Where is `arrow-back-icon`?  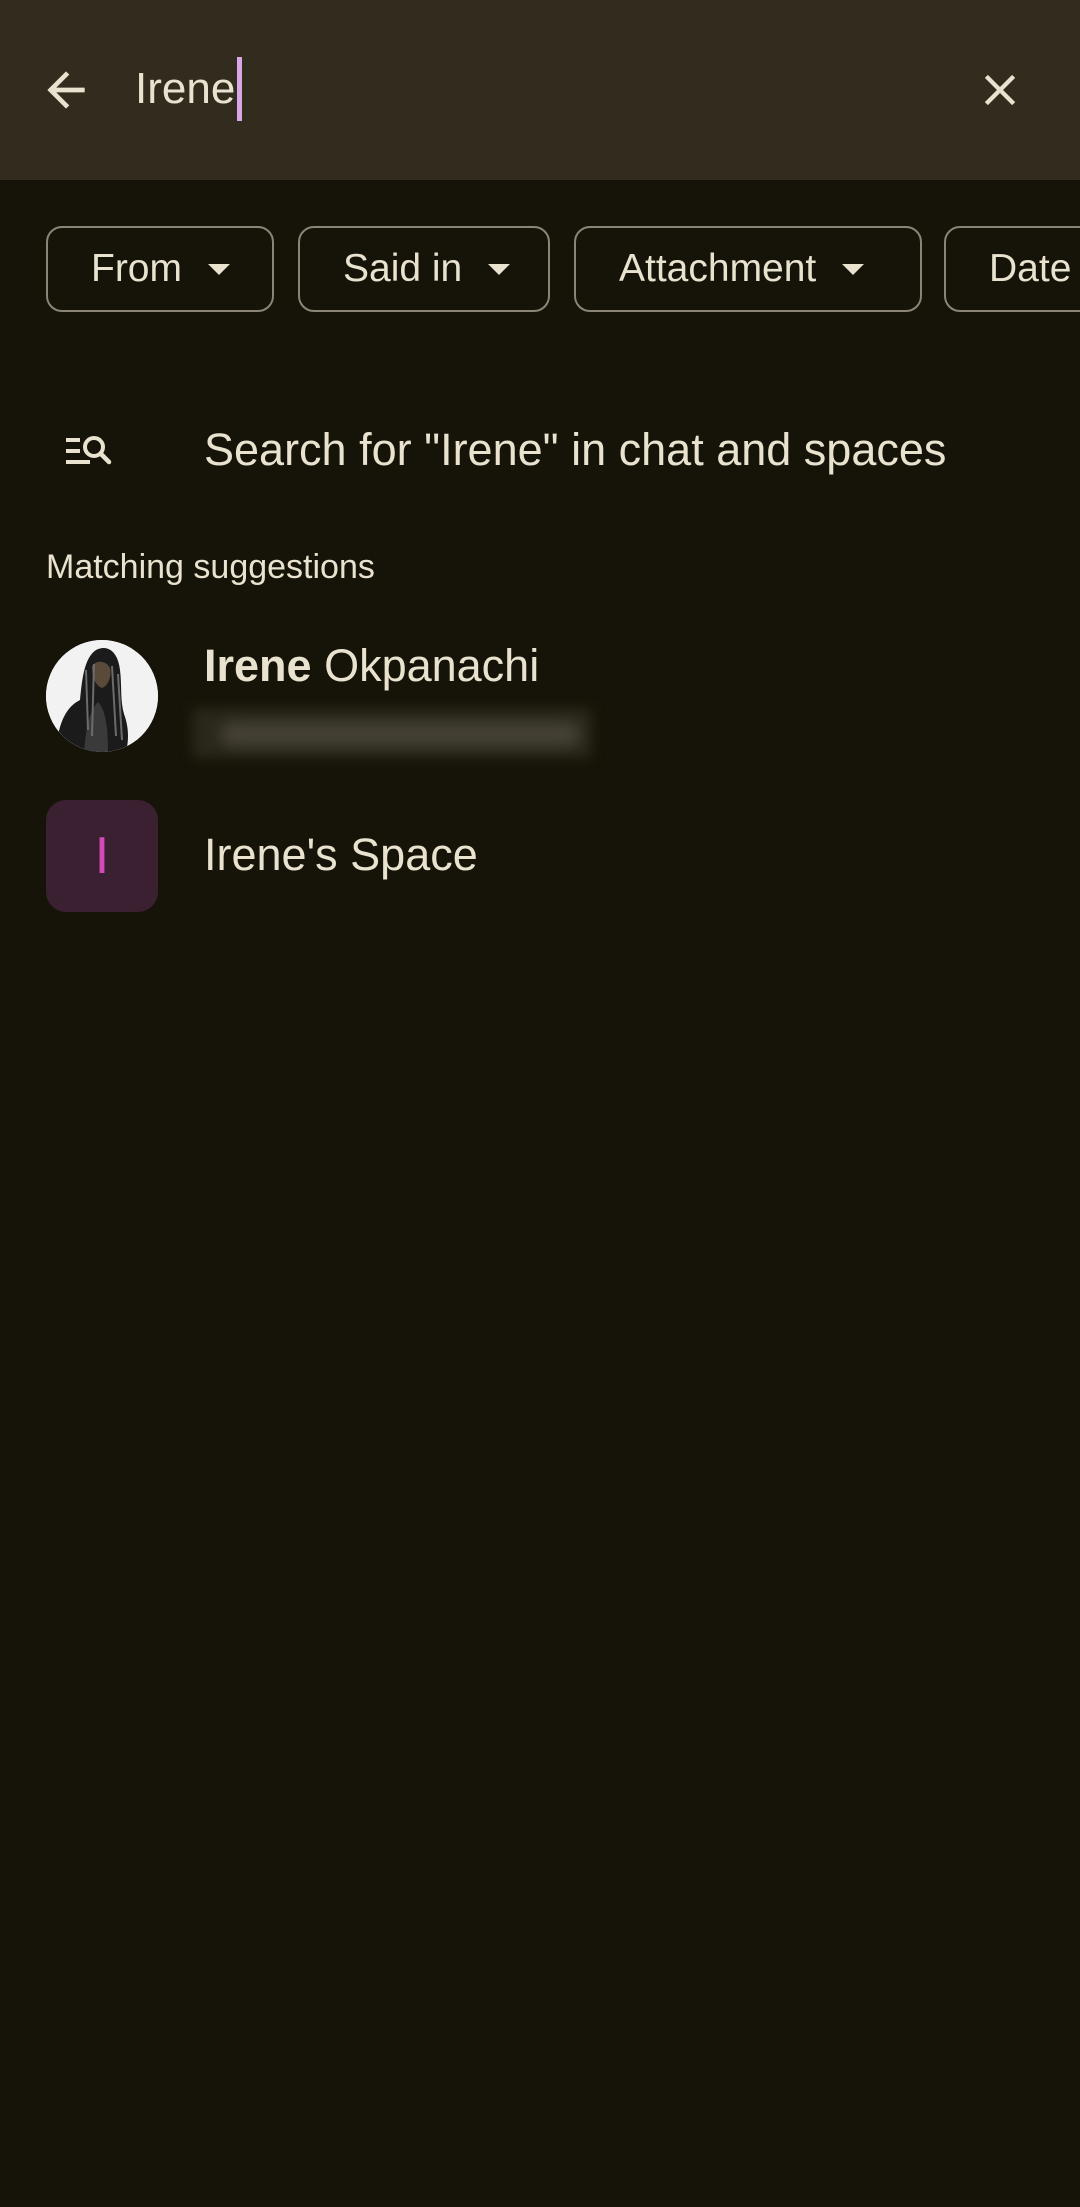
arrow-back-icon is located at coordinates (66, 90).